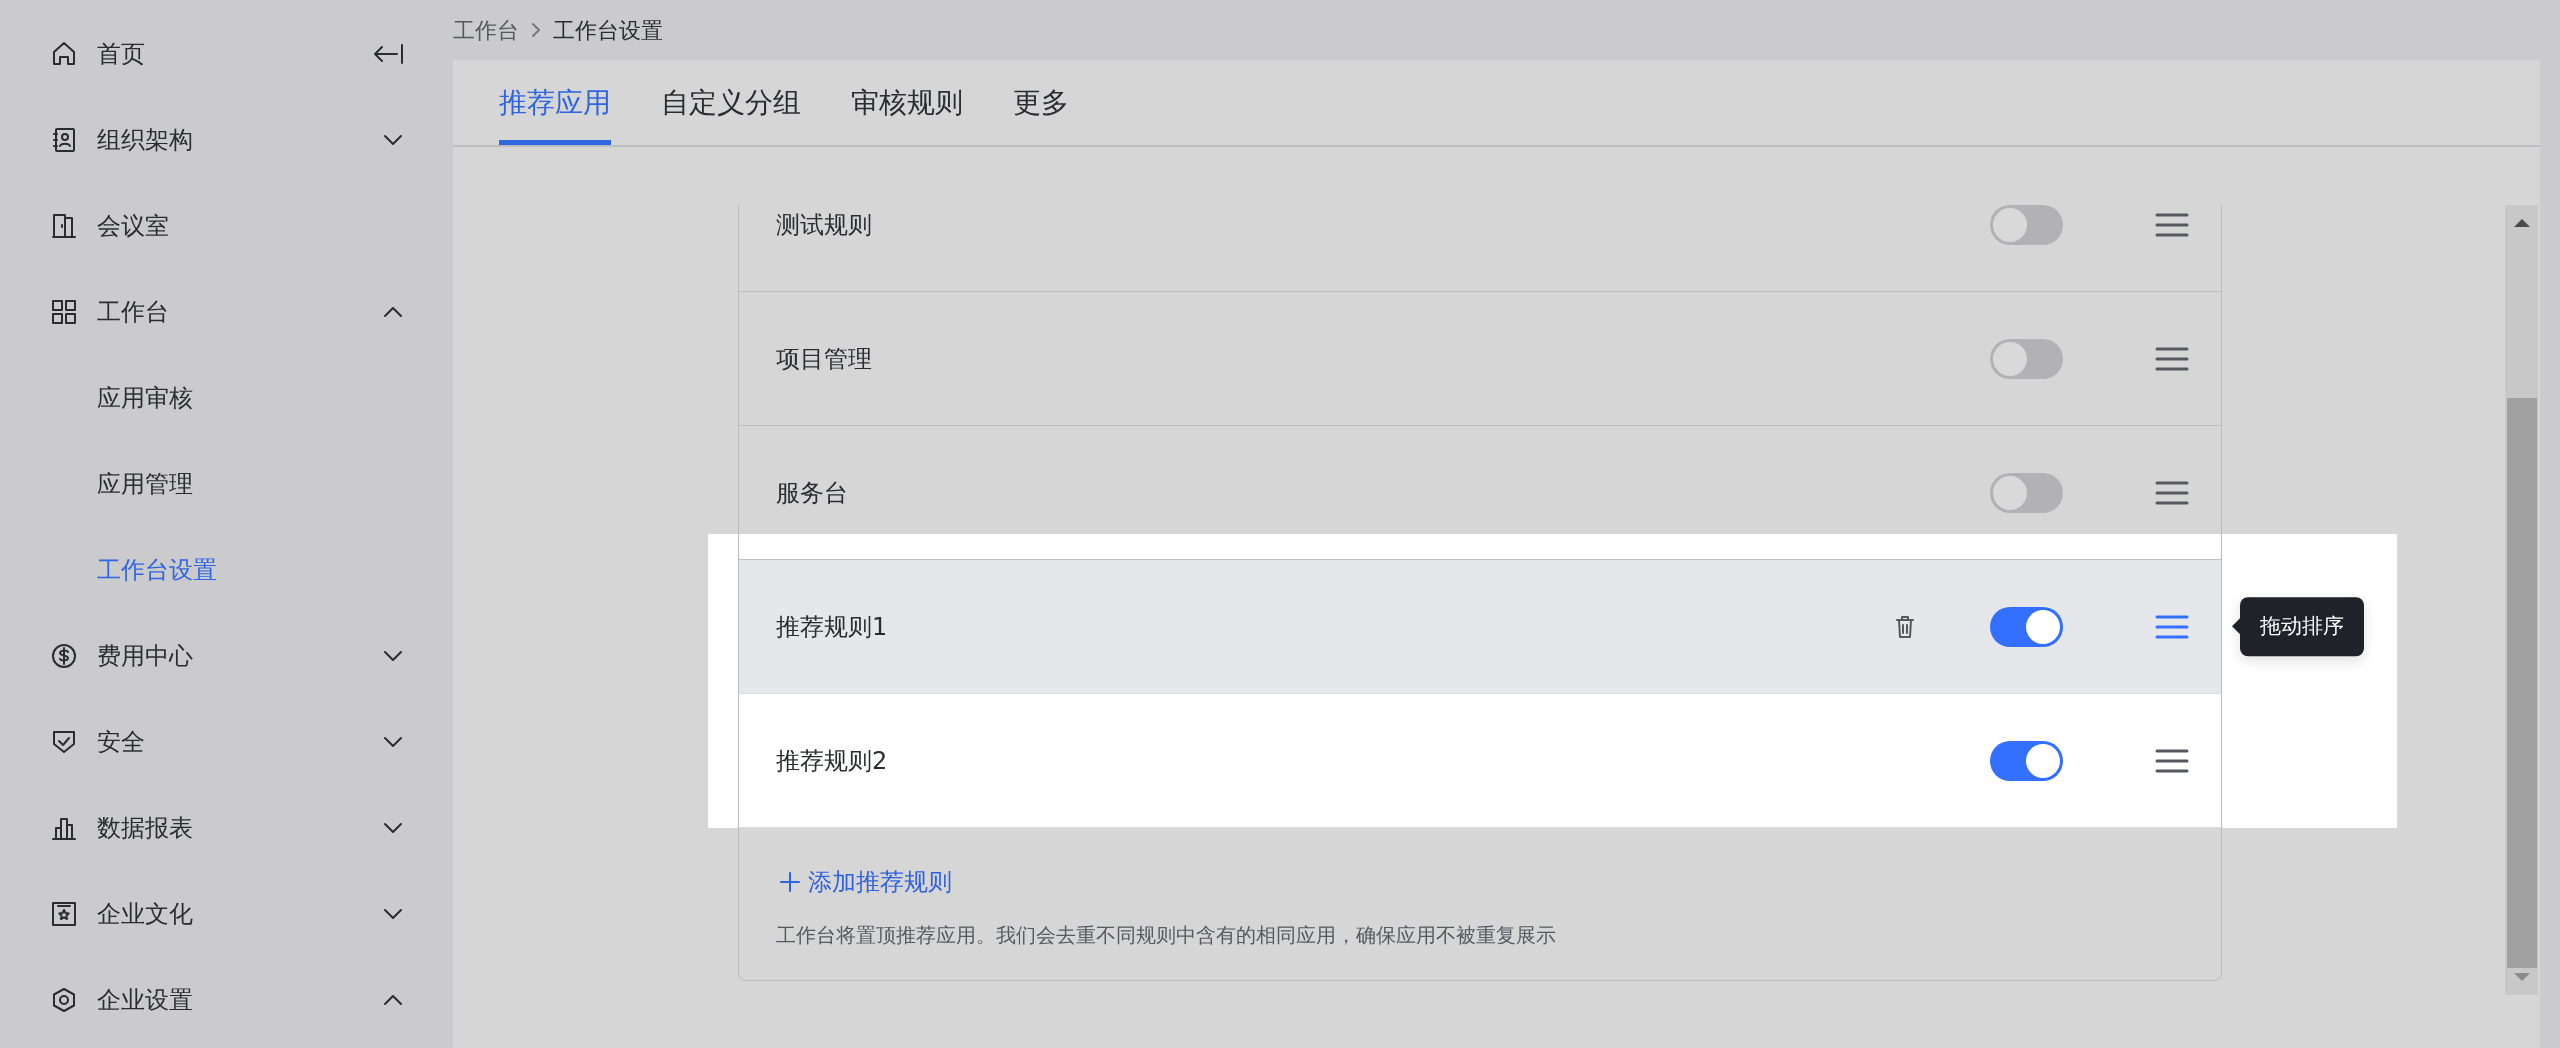 The width and height of the screenshot is (2560, 1048). What do you see at coordinates (64, 312) in the screenshot?
I see `grid-icon` at bounding box center [64, 312].